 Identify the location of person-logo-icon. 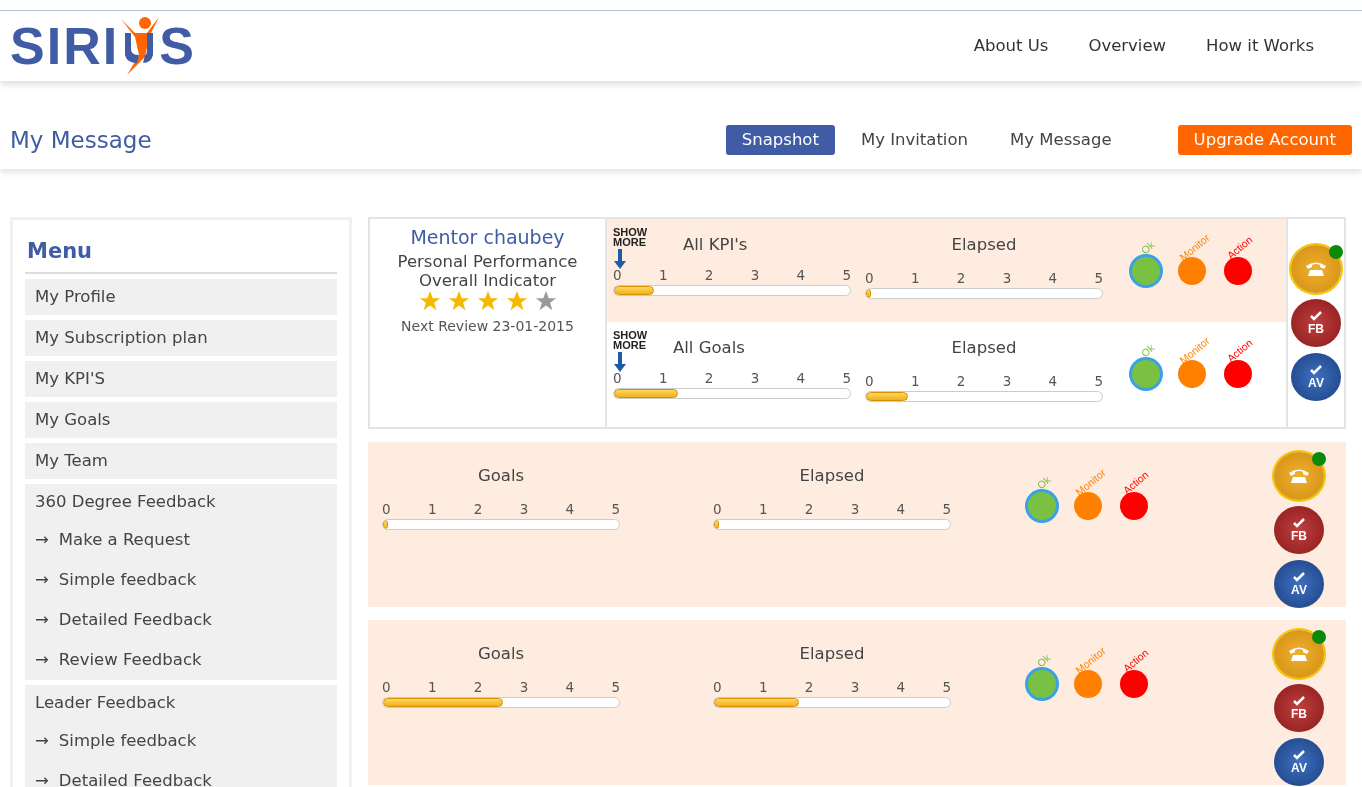
(139, 46).